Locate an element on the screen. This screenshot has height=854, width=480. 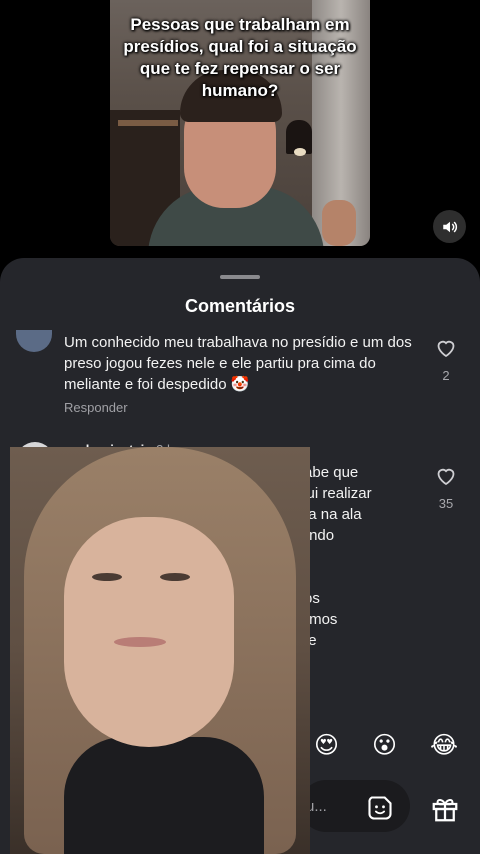
comments-title: Comentários is located at coordinates (240, 306).